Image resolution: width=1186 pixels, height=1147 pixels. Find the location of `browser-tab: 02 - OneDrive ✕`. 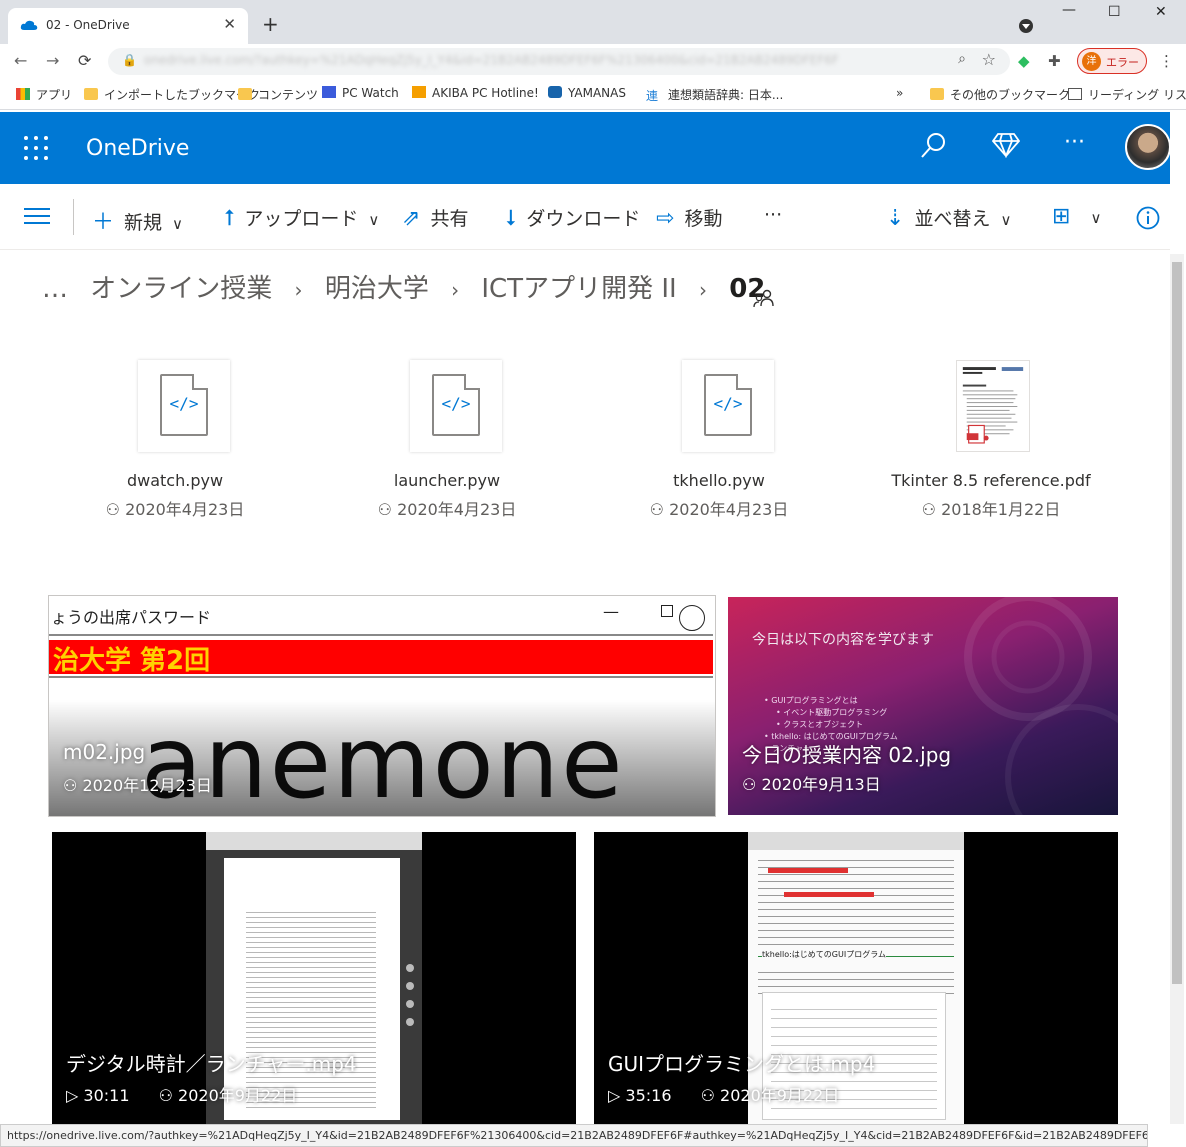

browser-tab: 02 - OneDrive ✕ is located at coordinates (128, 26).